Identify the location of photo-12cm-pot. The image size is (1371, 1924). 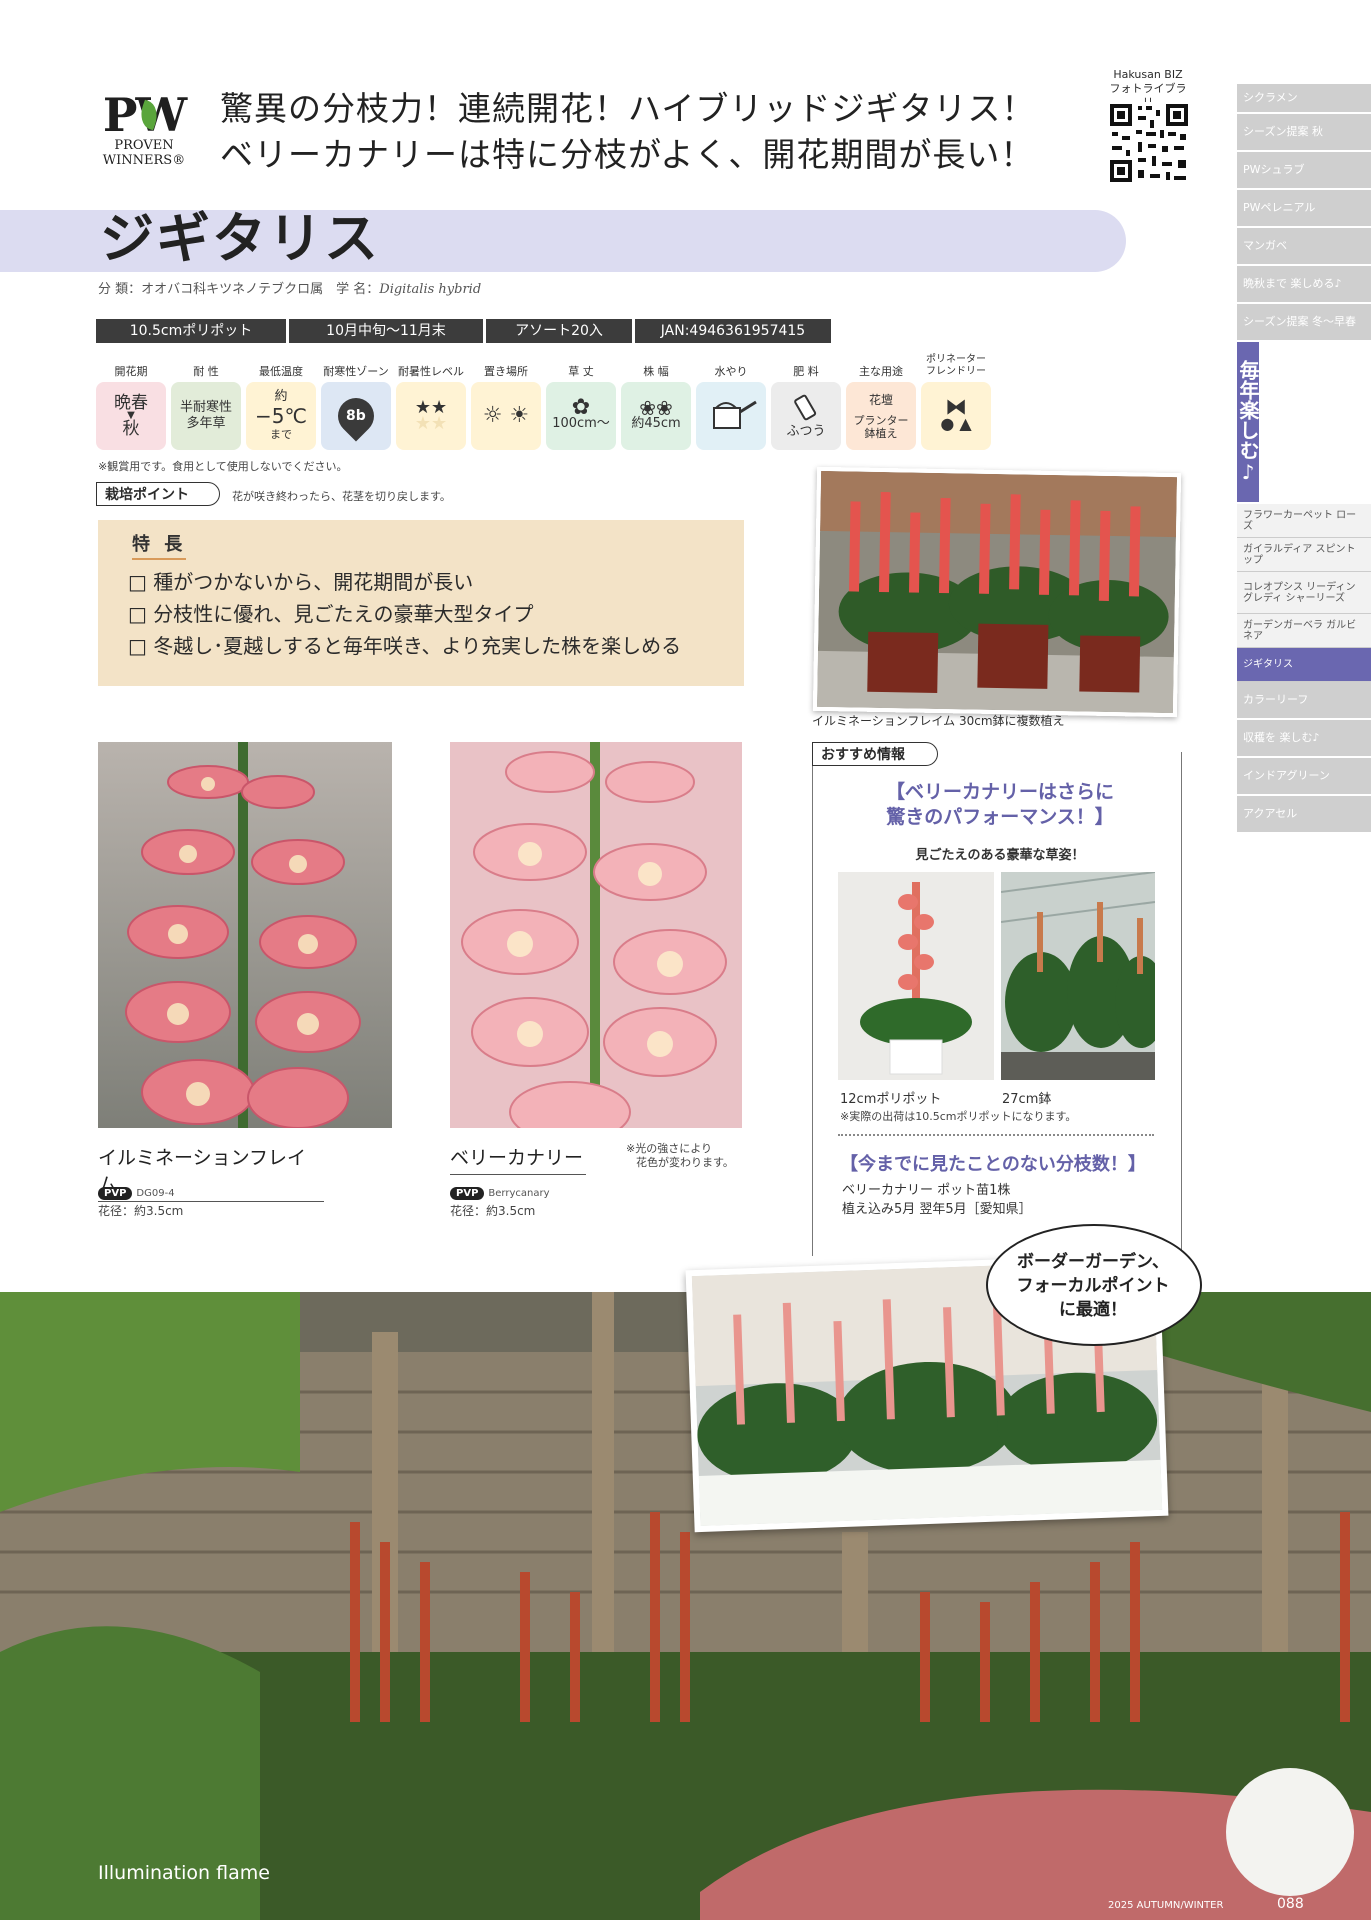
(916, 976).